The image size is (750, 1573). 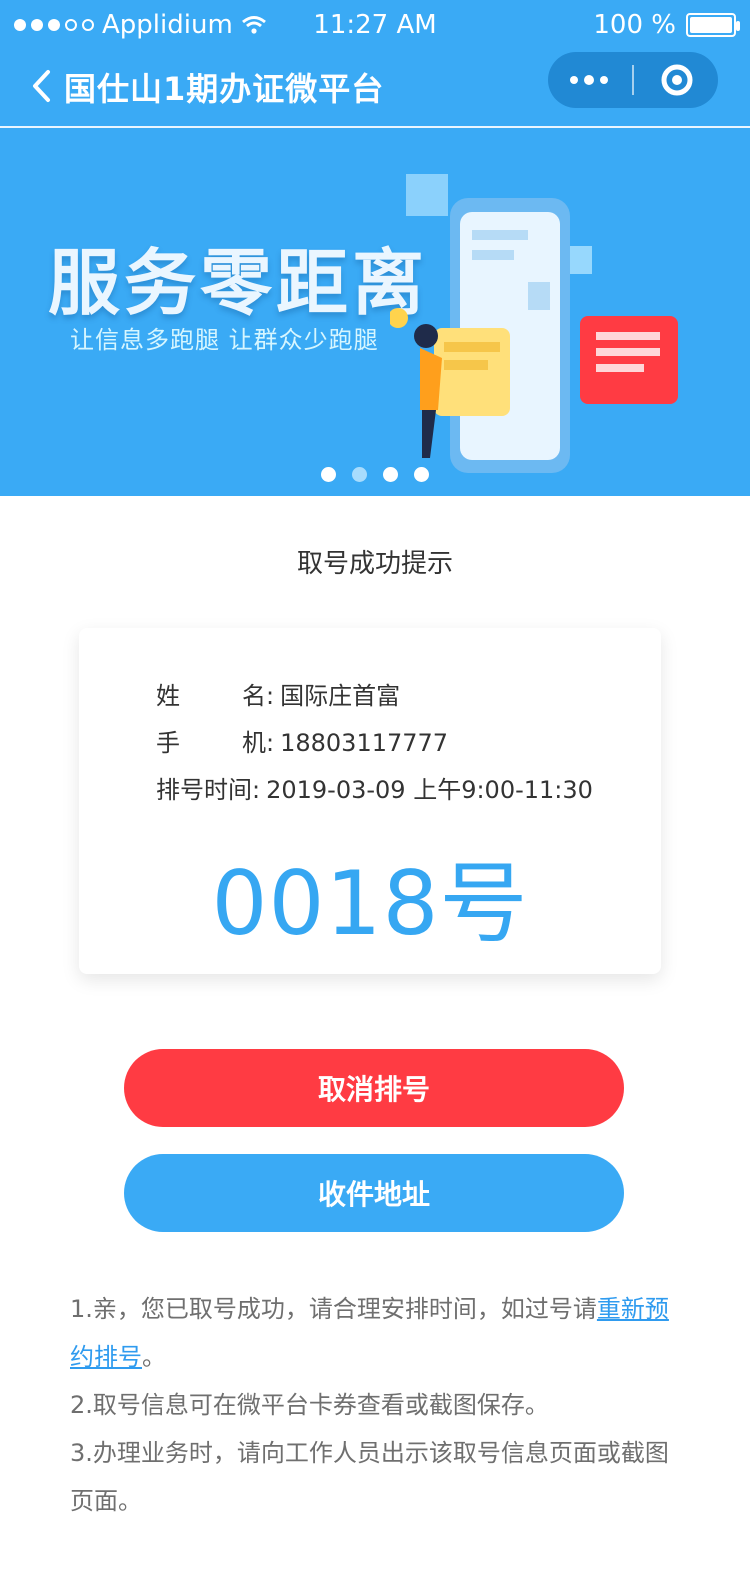 I want to click on banner-dot-active, so click(x=359, y=474).